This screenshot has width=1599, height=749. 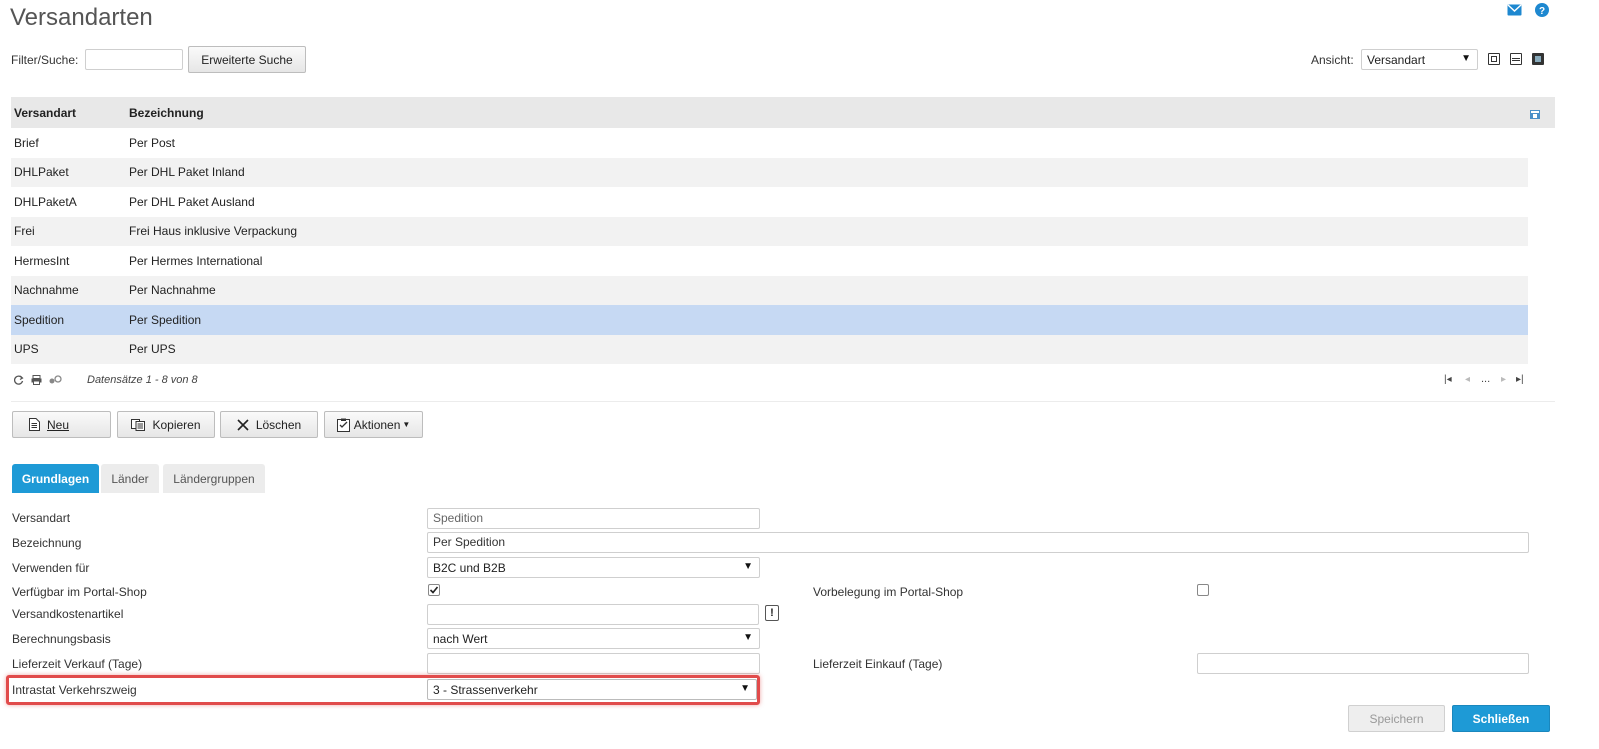 I want to click on lieferzeit-verkauf-label: Lieferzeit Verkauf (Tage), so click(x=77, y=664).